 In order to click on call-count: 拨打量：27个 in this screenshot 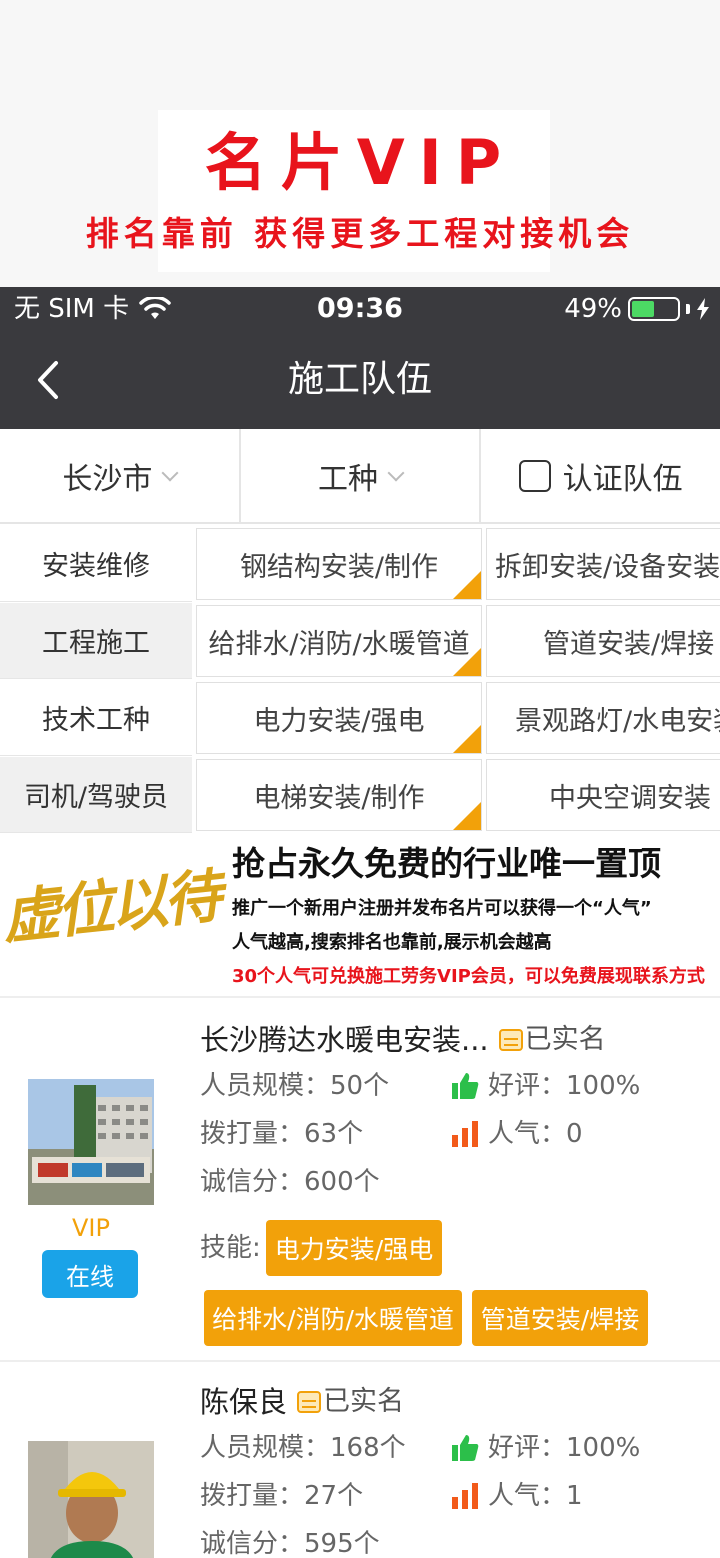, I will do `click(282, 1496)`.